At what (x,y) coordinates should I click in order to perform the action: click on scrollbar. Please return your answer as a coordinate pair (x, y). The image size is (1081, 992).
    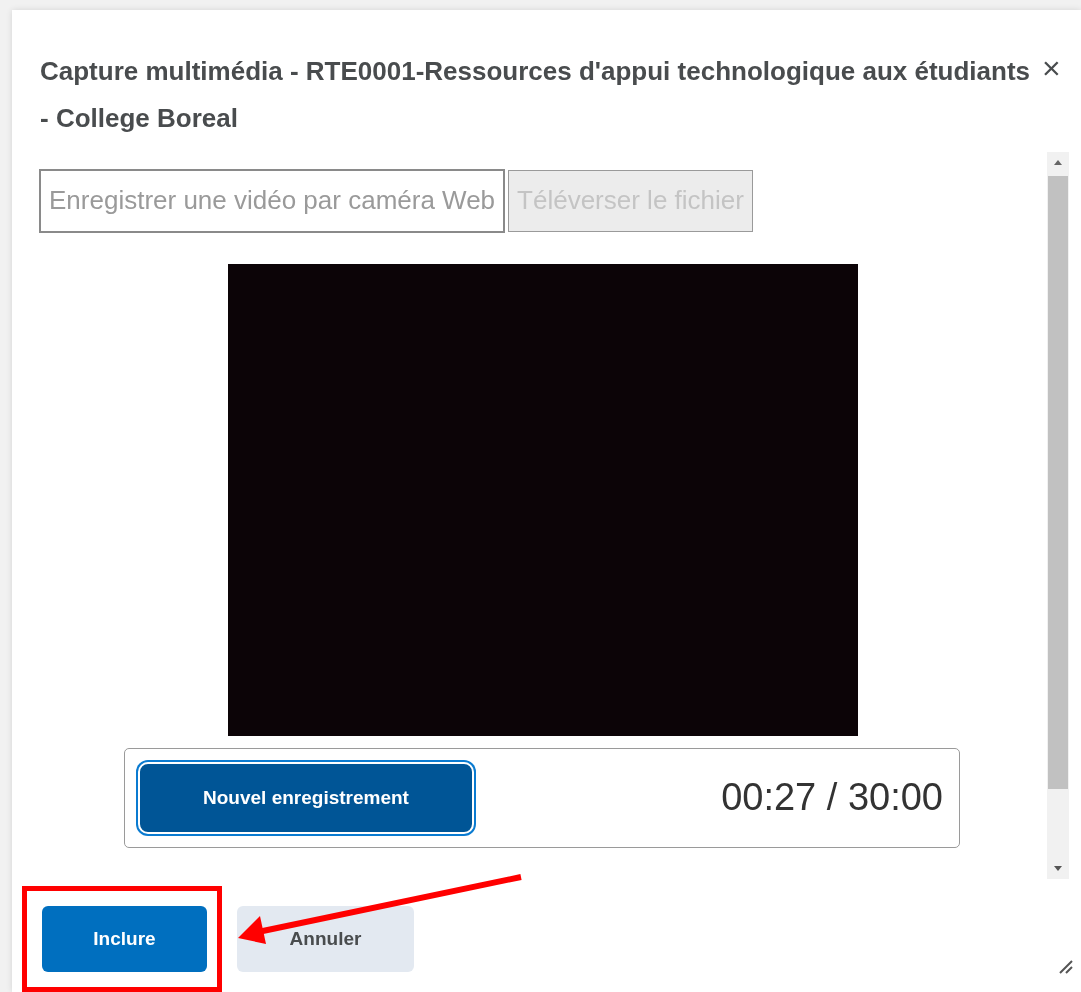
    Looking at the image, I should click on (1058, 515).